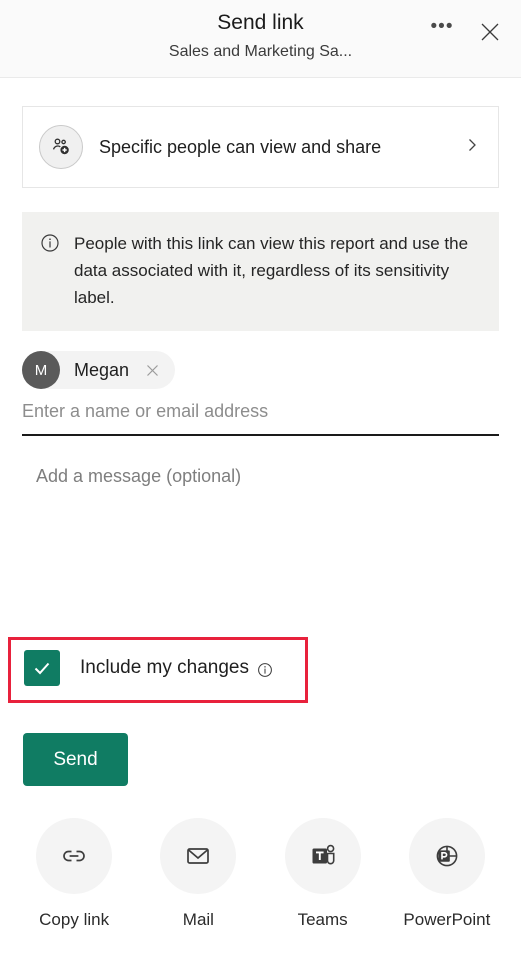 This screenshot has height=970, width=521. I want to click on send-button: Send, so click(75, 759).